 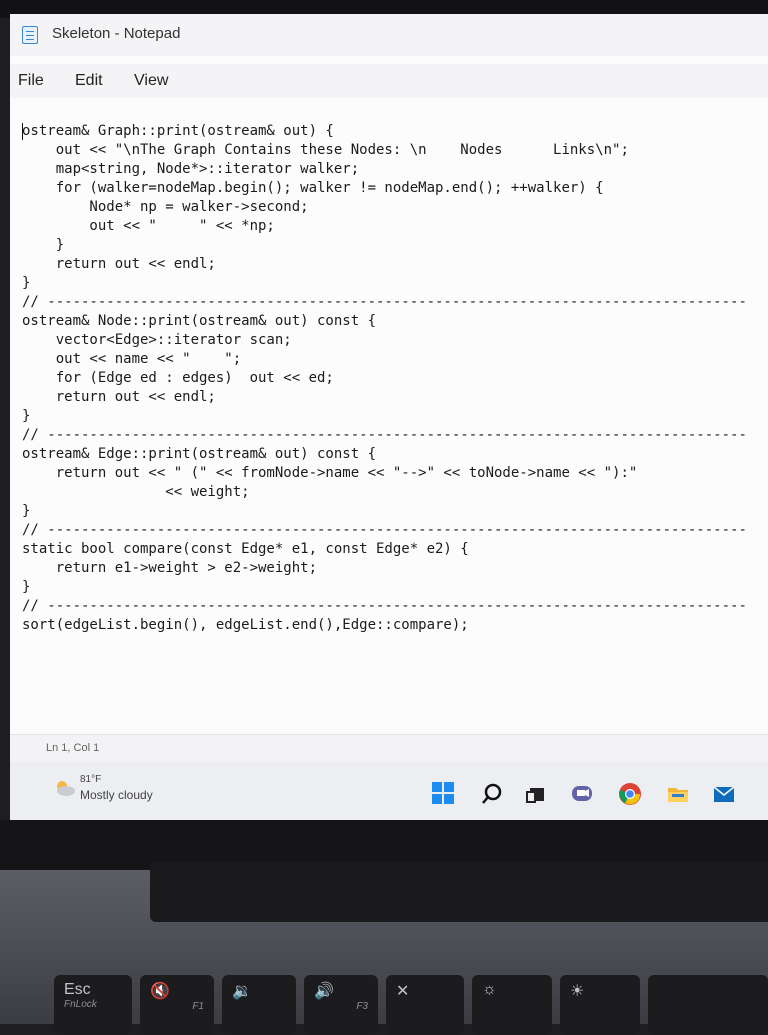 I want to click on f1-mute-key: 🔇 F1, so click(x=177, y=1005).